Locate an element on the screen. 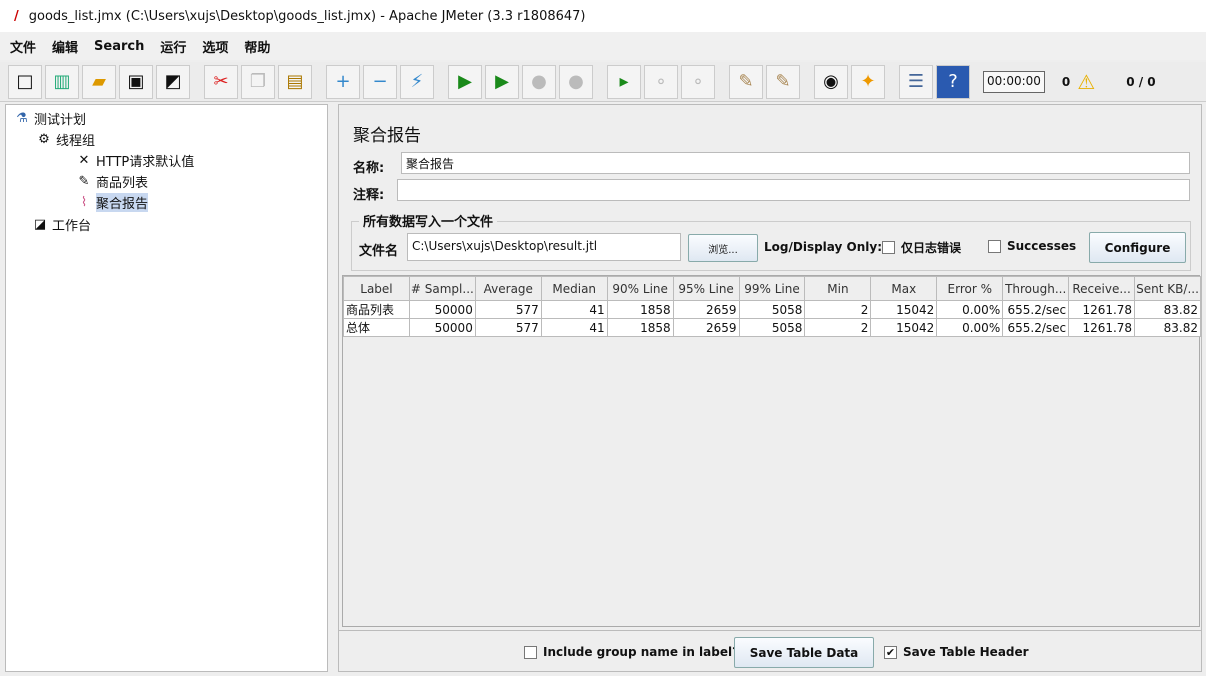 Image resolution: width=1206 pixels, height=676 pixels. remote-shutdown-icon: ∘ is located at coordinates (698, 81).